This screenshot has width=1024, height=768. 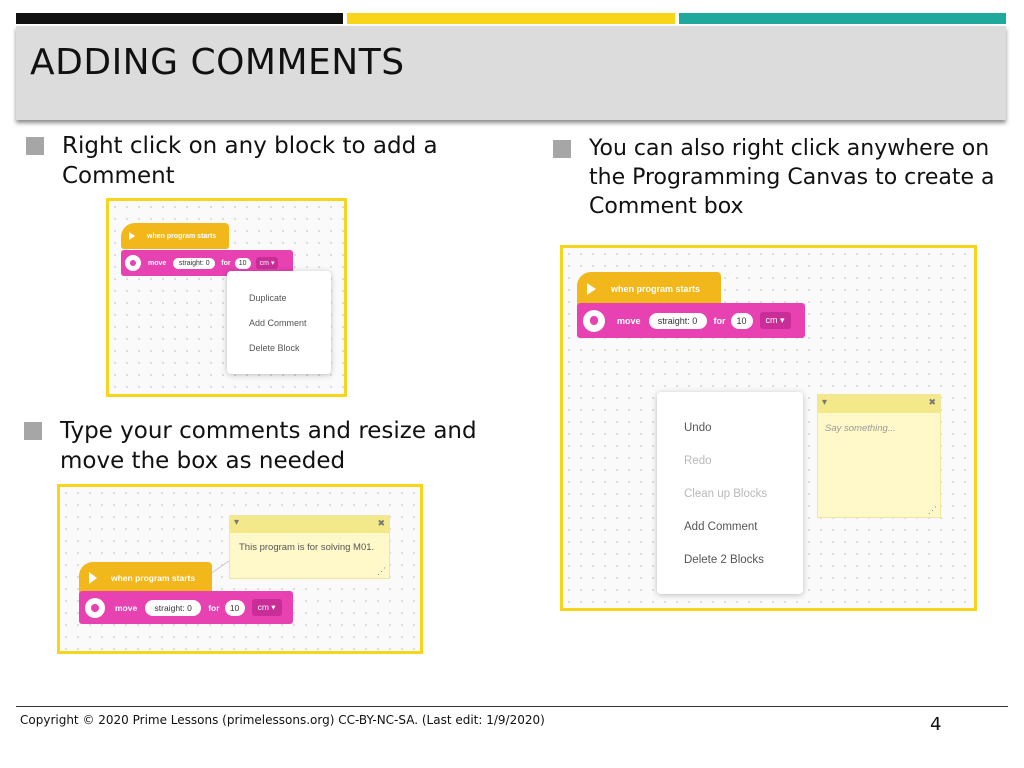 I want to click on accent-bar-teal, so click(x=842, y=18).